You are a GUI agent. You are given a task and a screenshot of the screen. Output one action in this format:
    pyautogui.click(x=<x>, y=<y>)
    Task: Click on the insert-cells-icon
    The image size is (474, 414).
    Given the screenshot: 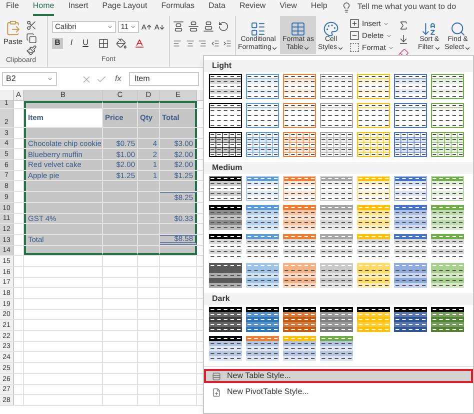 What is the action you would take?
    pyautogui.click(x=354, y=23)
    